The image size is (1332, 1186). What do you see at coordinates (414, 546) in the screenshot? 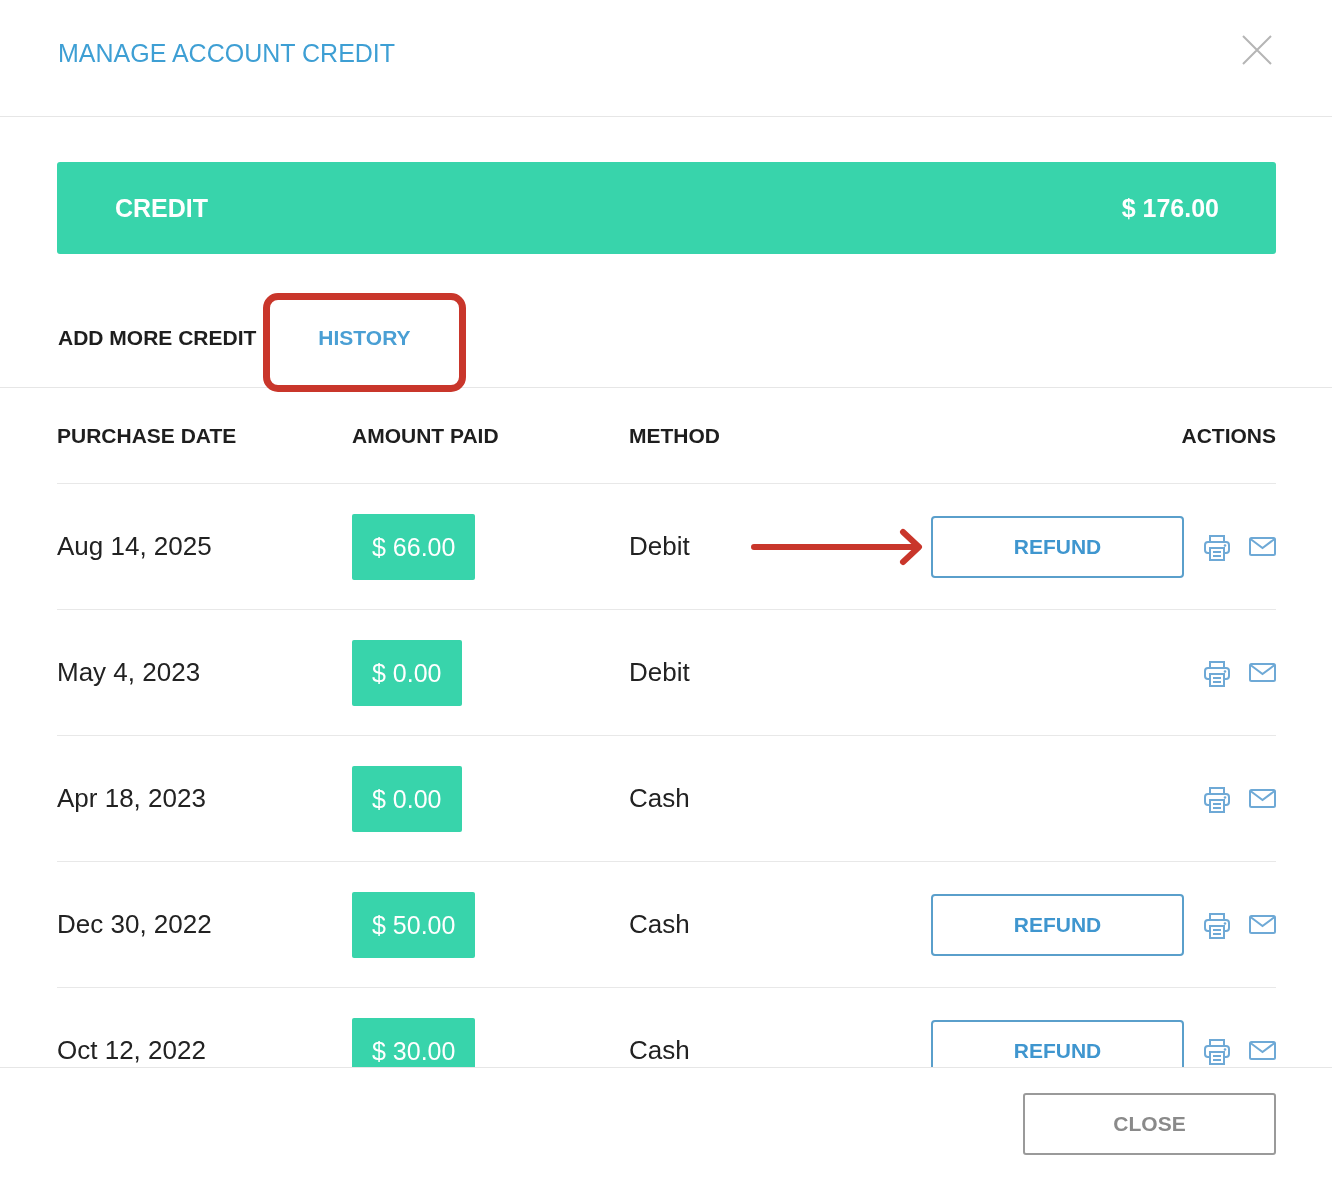
I see `amount-badge: $ 66.00` at bounding box center [414, 546].